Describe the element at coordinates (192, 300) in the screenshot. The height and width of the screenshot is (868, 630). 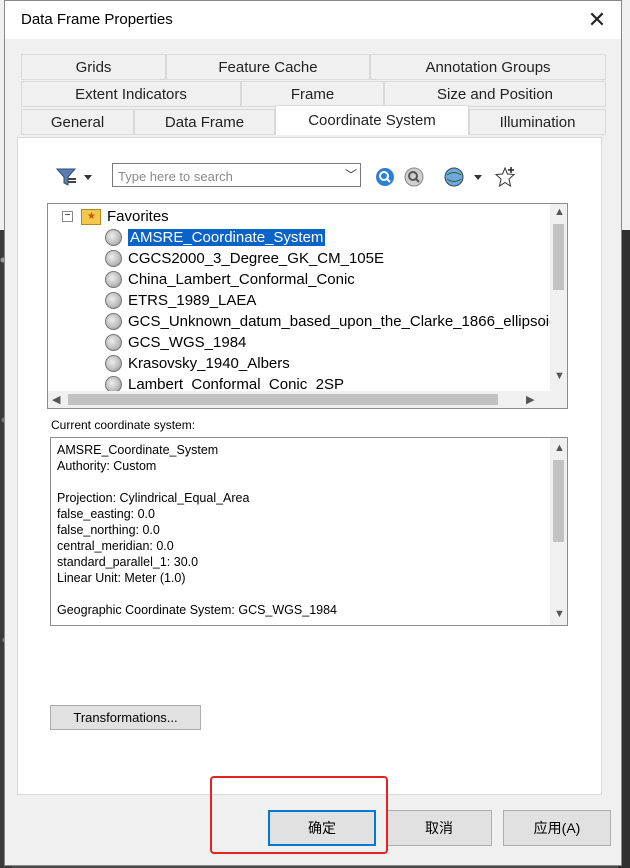
I see `tree-item-label: ETRS_1989_LAEA` at that location.